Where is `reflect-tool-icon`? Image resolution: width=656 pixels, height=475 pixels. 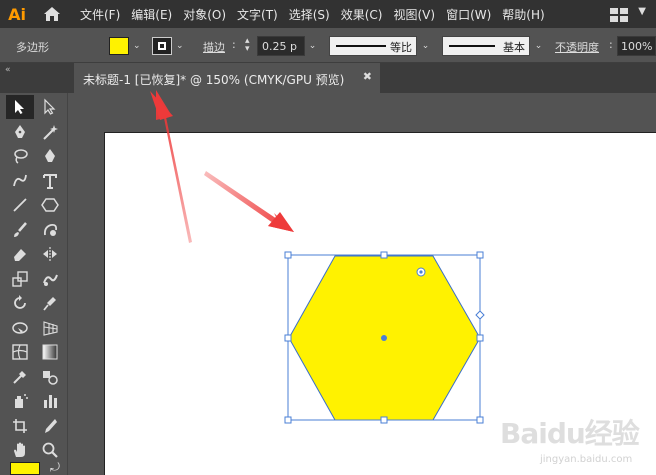
reflect-tool-icon is located at coordinates (50, 254).